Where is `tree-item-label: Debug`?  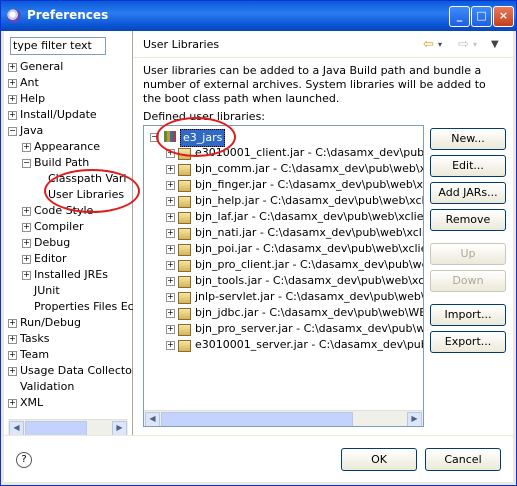 tree-item-label: Debug is located at coordinates (52, 242).